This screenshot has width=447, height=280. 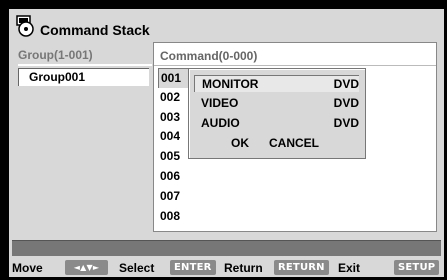 I want to click on group-header: Group(1-001), so click(x=55, y=55).